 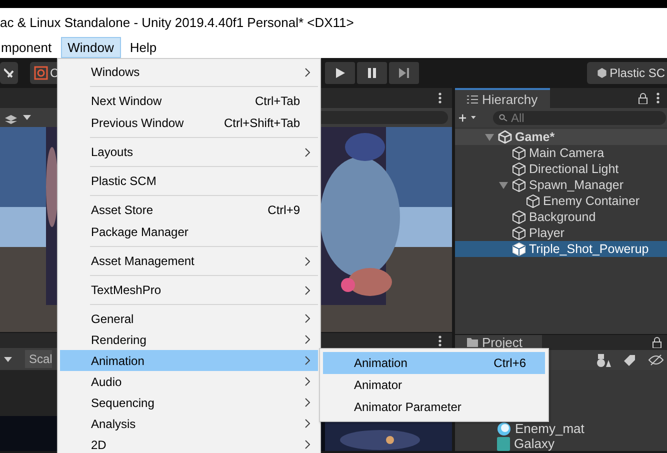 What do you see at coordinates (143, 47) in the screenshot?
I see `menu-item: Help` at bounding box center [143, 47].